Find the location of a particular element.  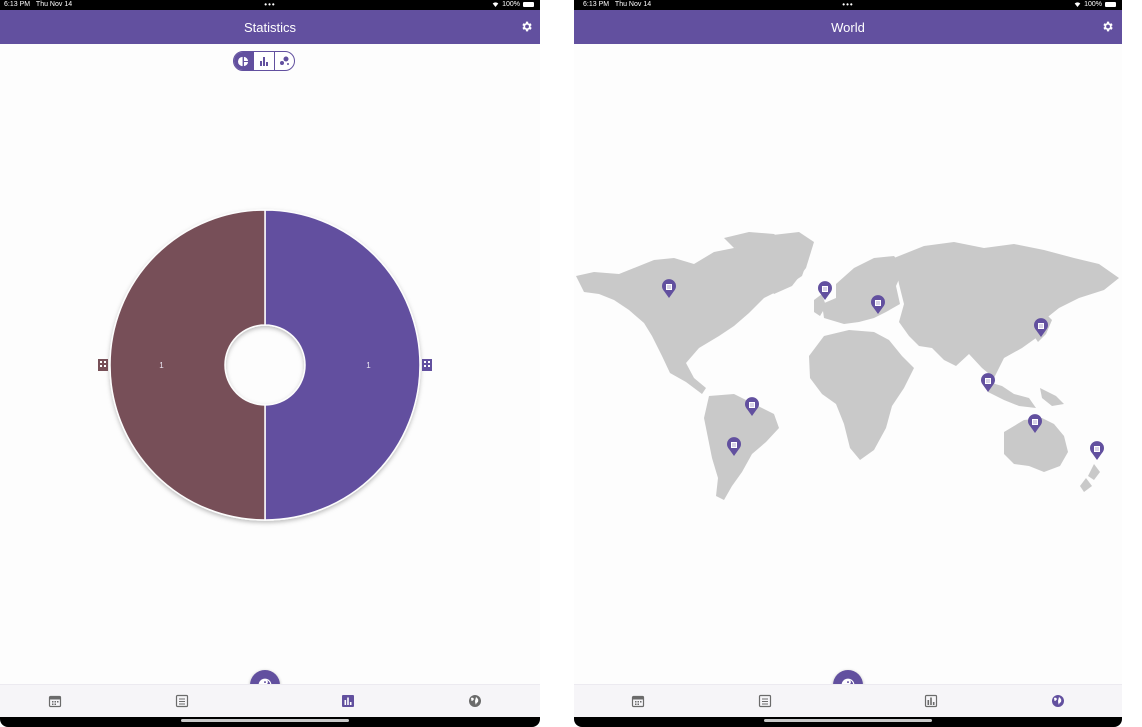

app-bar: Statistics is located at coordinates (270, 27).